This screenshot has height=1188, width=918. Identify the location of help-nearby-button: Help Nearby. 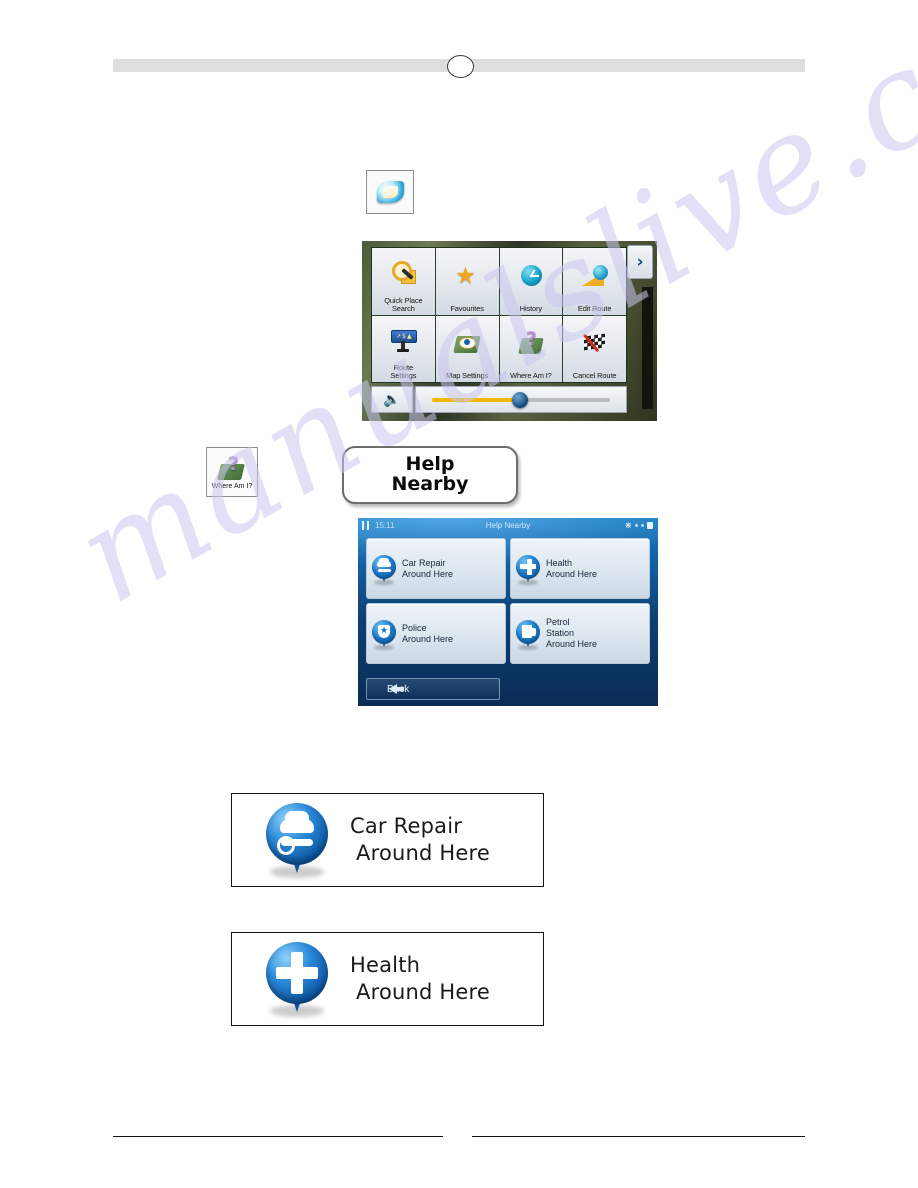
(430, 475).